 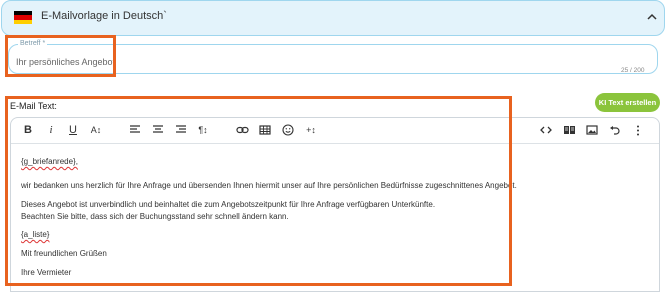 I want to click on image-icon, so click(x=592, y=130).